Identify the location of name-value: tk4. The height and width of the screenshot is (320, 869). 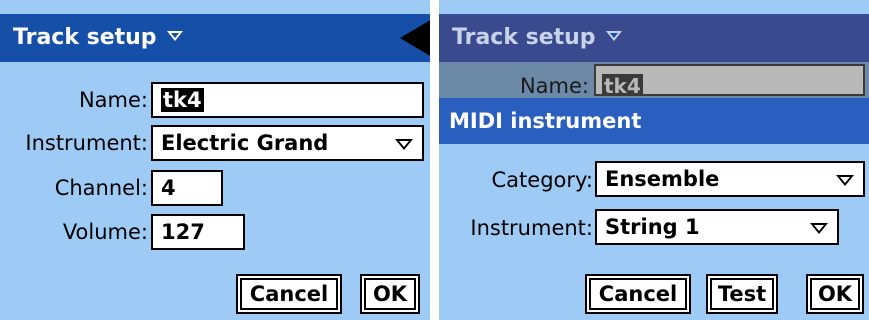
(182, 100).